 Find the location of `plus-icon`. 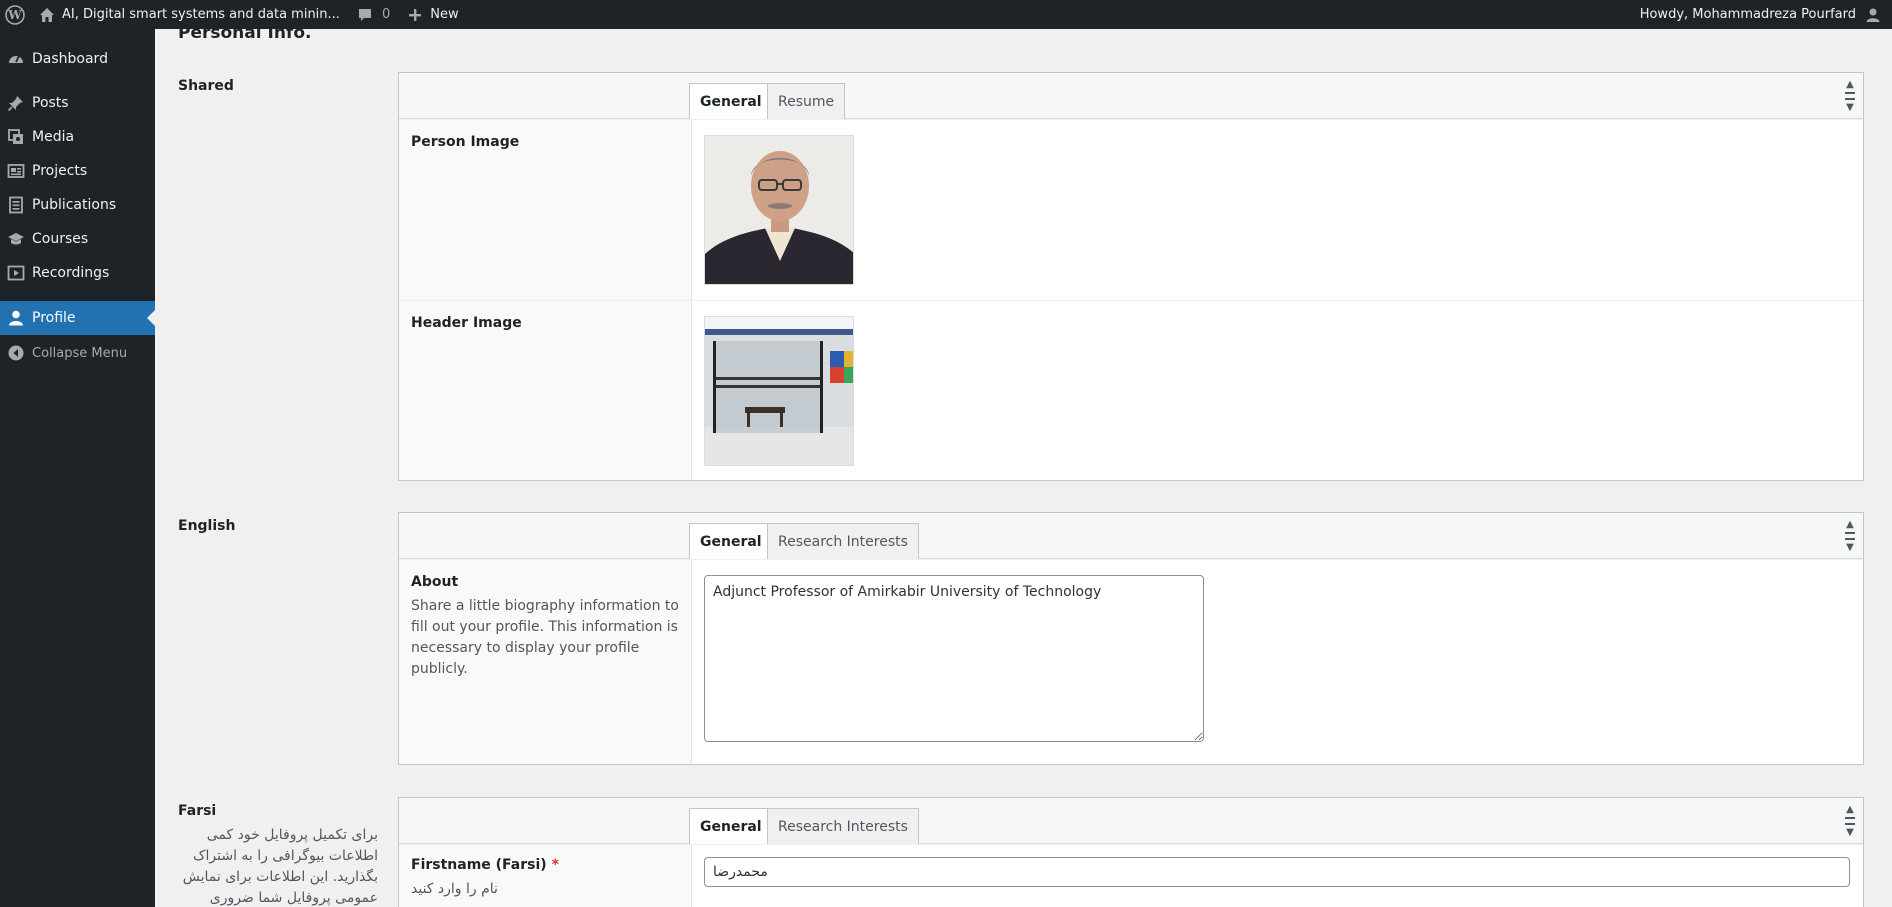

plus-icon is located at coordinates (415, 15).